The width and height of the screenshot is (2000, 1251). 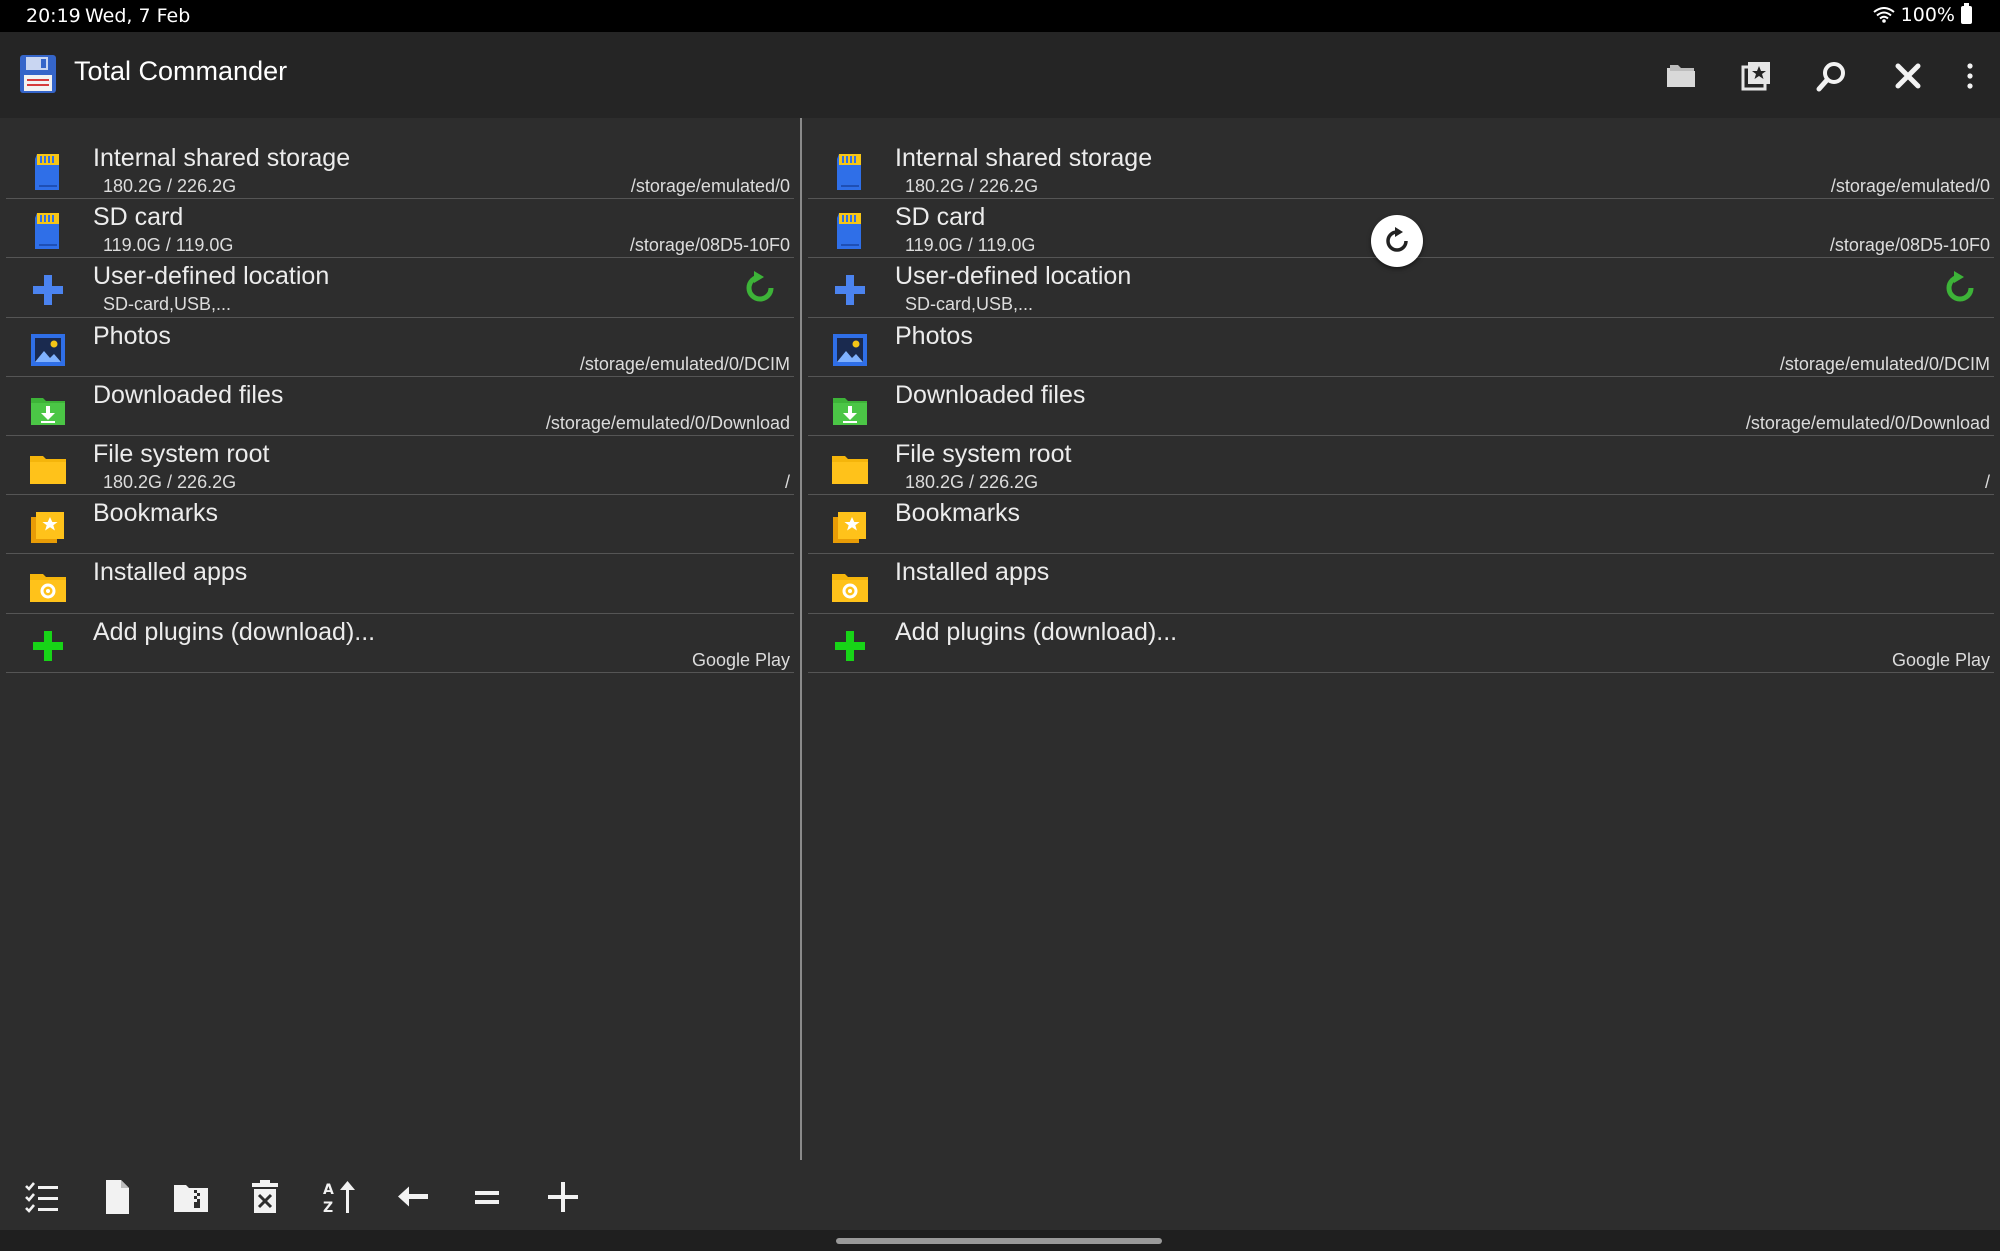 I want to click on floating-reload-button, so click(x=1397, y=241).